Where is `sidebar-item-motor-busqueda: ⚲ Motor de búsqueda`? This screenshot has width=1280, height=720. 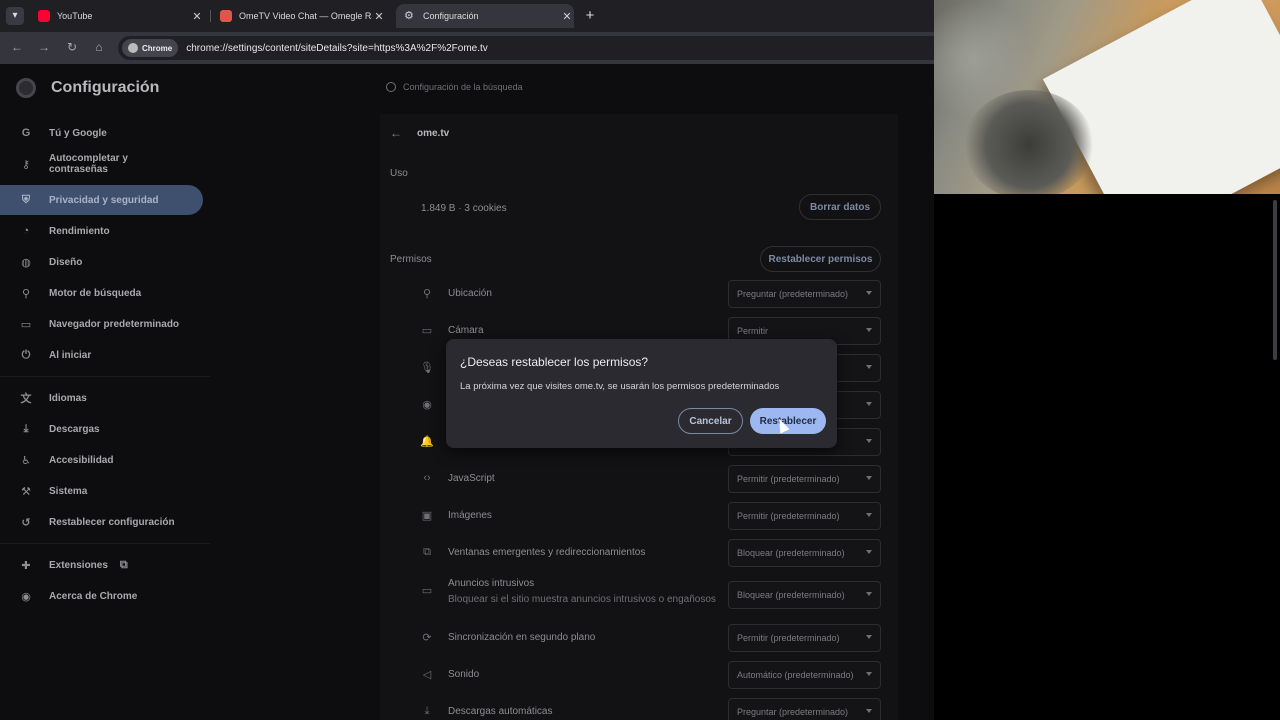
sidebar-item-motor-busqueda: ⚲ Motor de búsqueda is located at coordinates (101, 293).